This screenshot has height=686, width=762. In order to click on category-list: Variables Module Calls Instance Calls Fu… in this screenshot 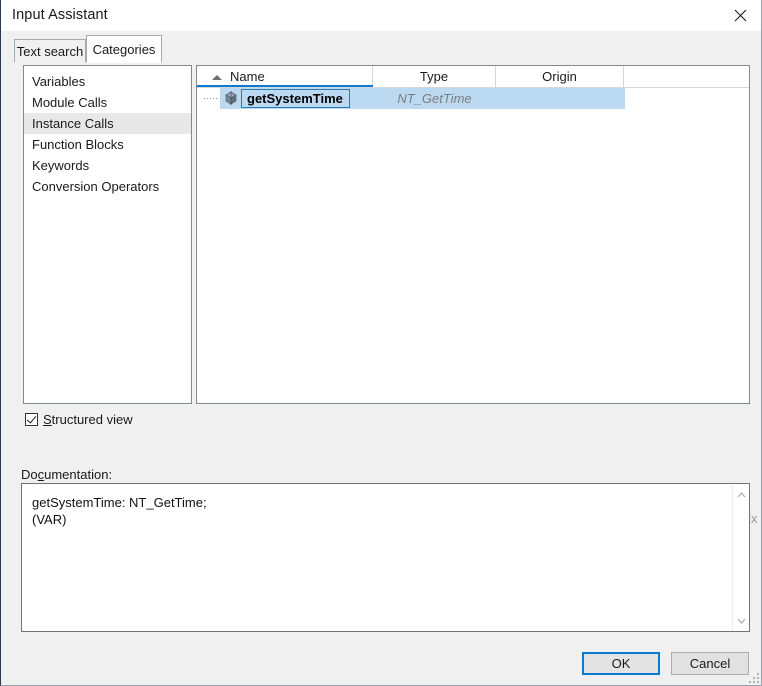, I will do `click(107, 234)`.